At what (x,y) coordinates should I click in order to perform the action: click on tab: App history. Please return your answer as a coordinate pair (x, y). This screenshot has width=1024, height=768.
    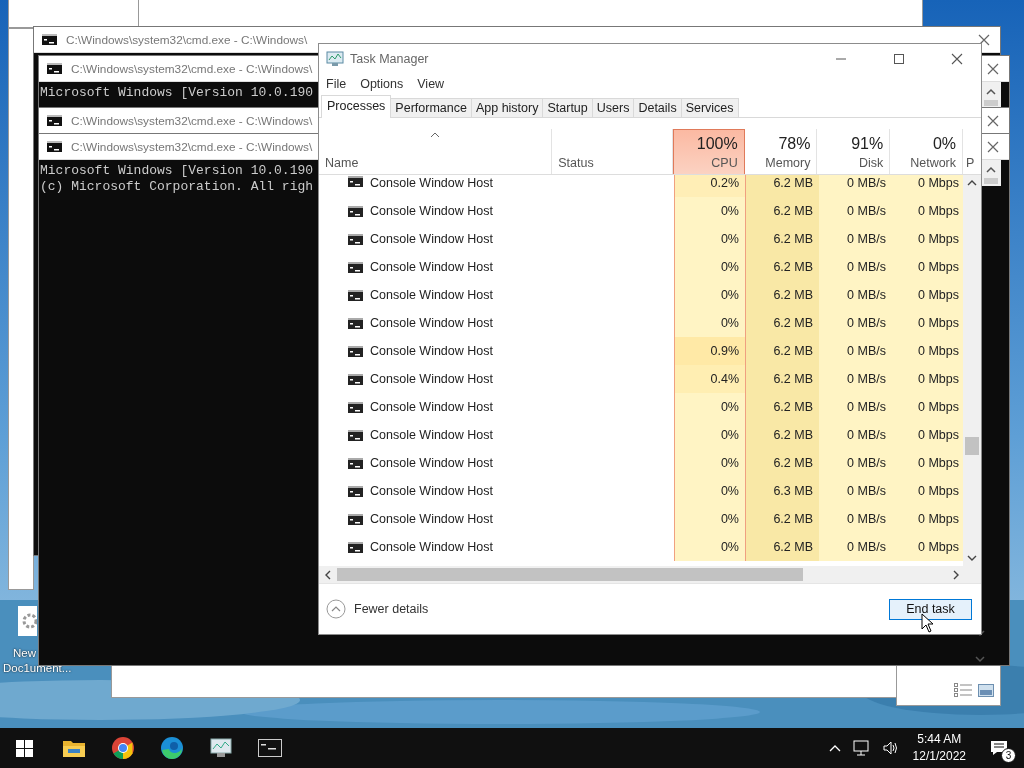
    Looking at the image, I should click on (507, 107).